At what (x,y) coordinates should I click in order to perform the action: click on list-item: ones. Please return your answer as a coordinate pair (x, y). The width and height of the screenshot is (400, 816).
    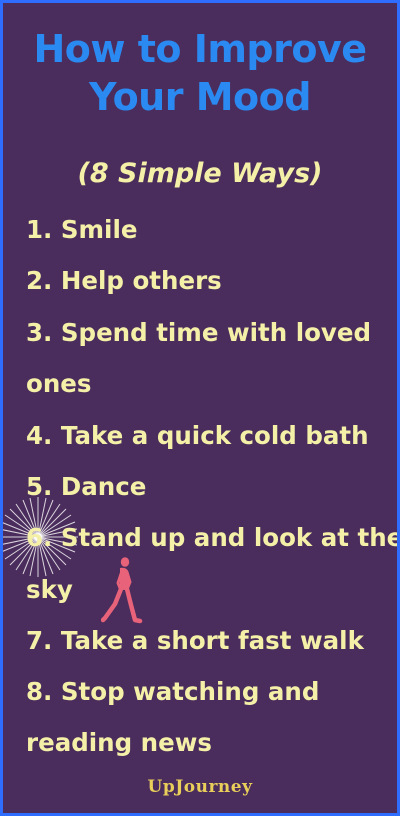
    Looking at the image, I should click on (59, 383).